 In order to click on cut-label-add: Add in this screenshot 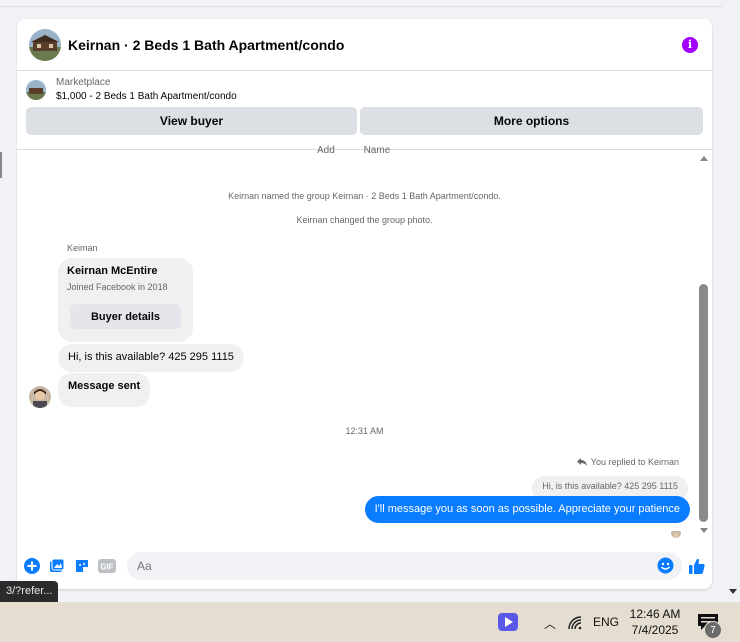, I will do `click(326, 150)`.